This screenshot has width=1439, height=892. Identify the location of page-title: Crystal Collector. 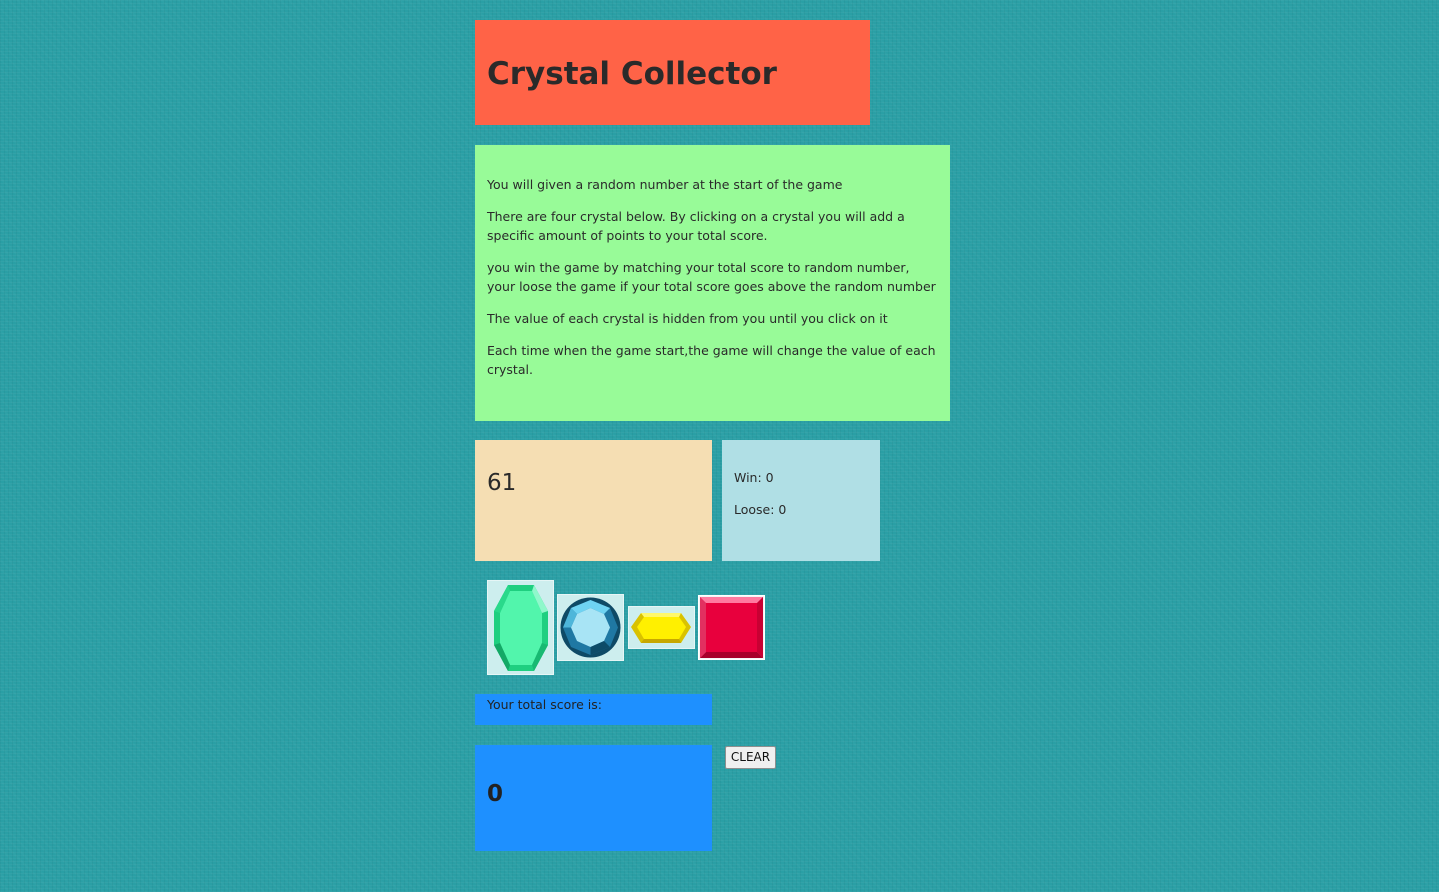
(632, 74).